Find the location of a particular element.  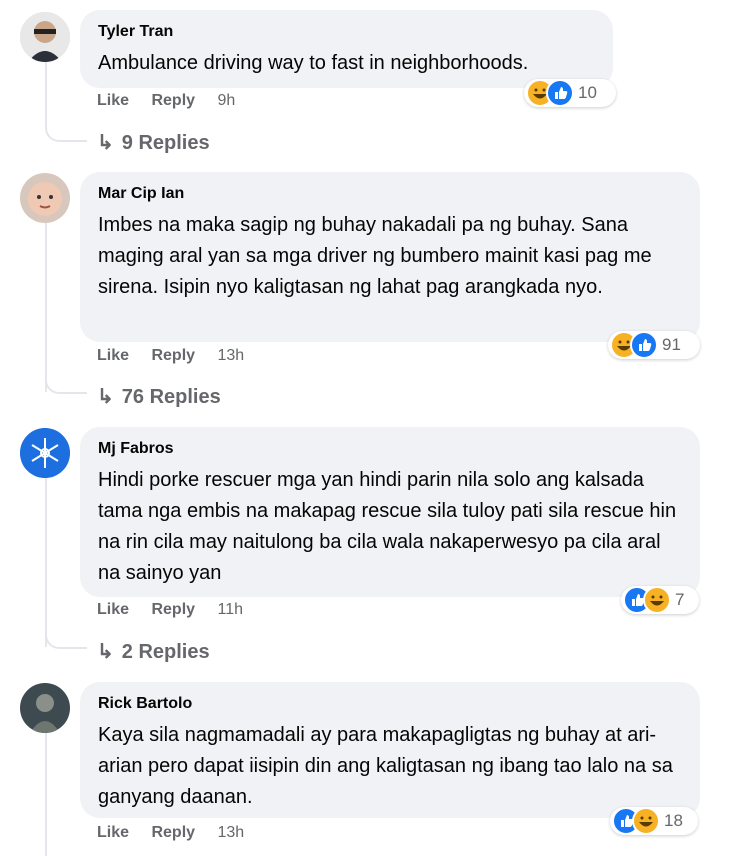

reaction-count: 18 is located at coordinates (673, 820).